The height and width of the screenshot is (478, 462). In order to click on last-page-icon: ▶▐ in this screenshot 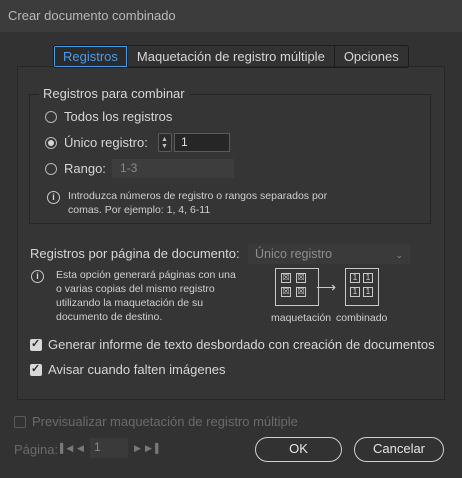, I will do `click(151, 448)`.